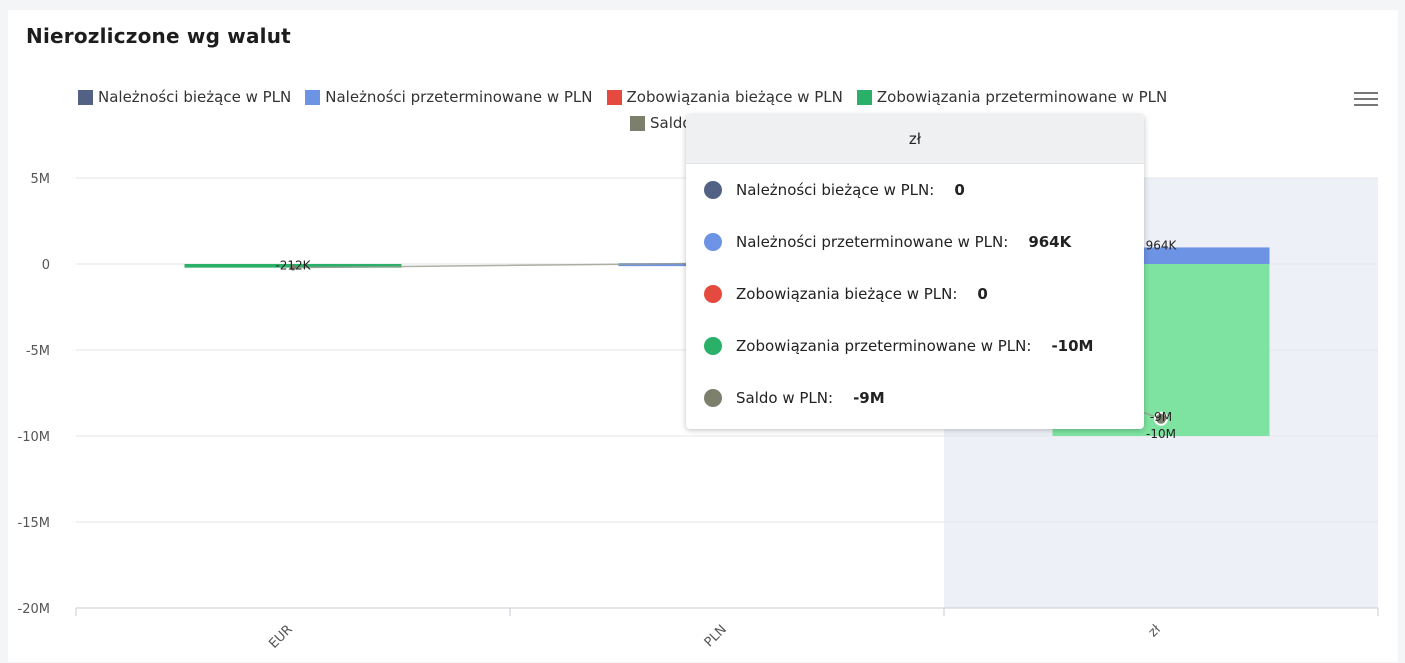 This screenshot has height=663, width=1405. Describe the element at coordinates (716, 636) in the screenshot. I see `x-tick-label: PLN` at that location.